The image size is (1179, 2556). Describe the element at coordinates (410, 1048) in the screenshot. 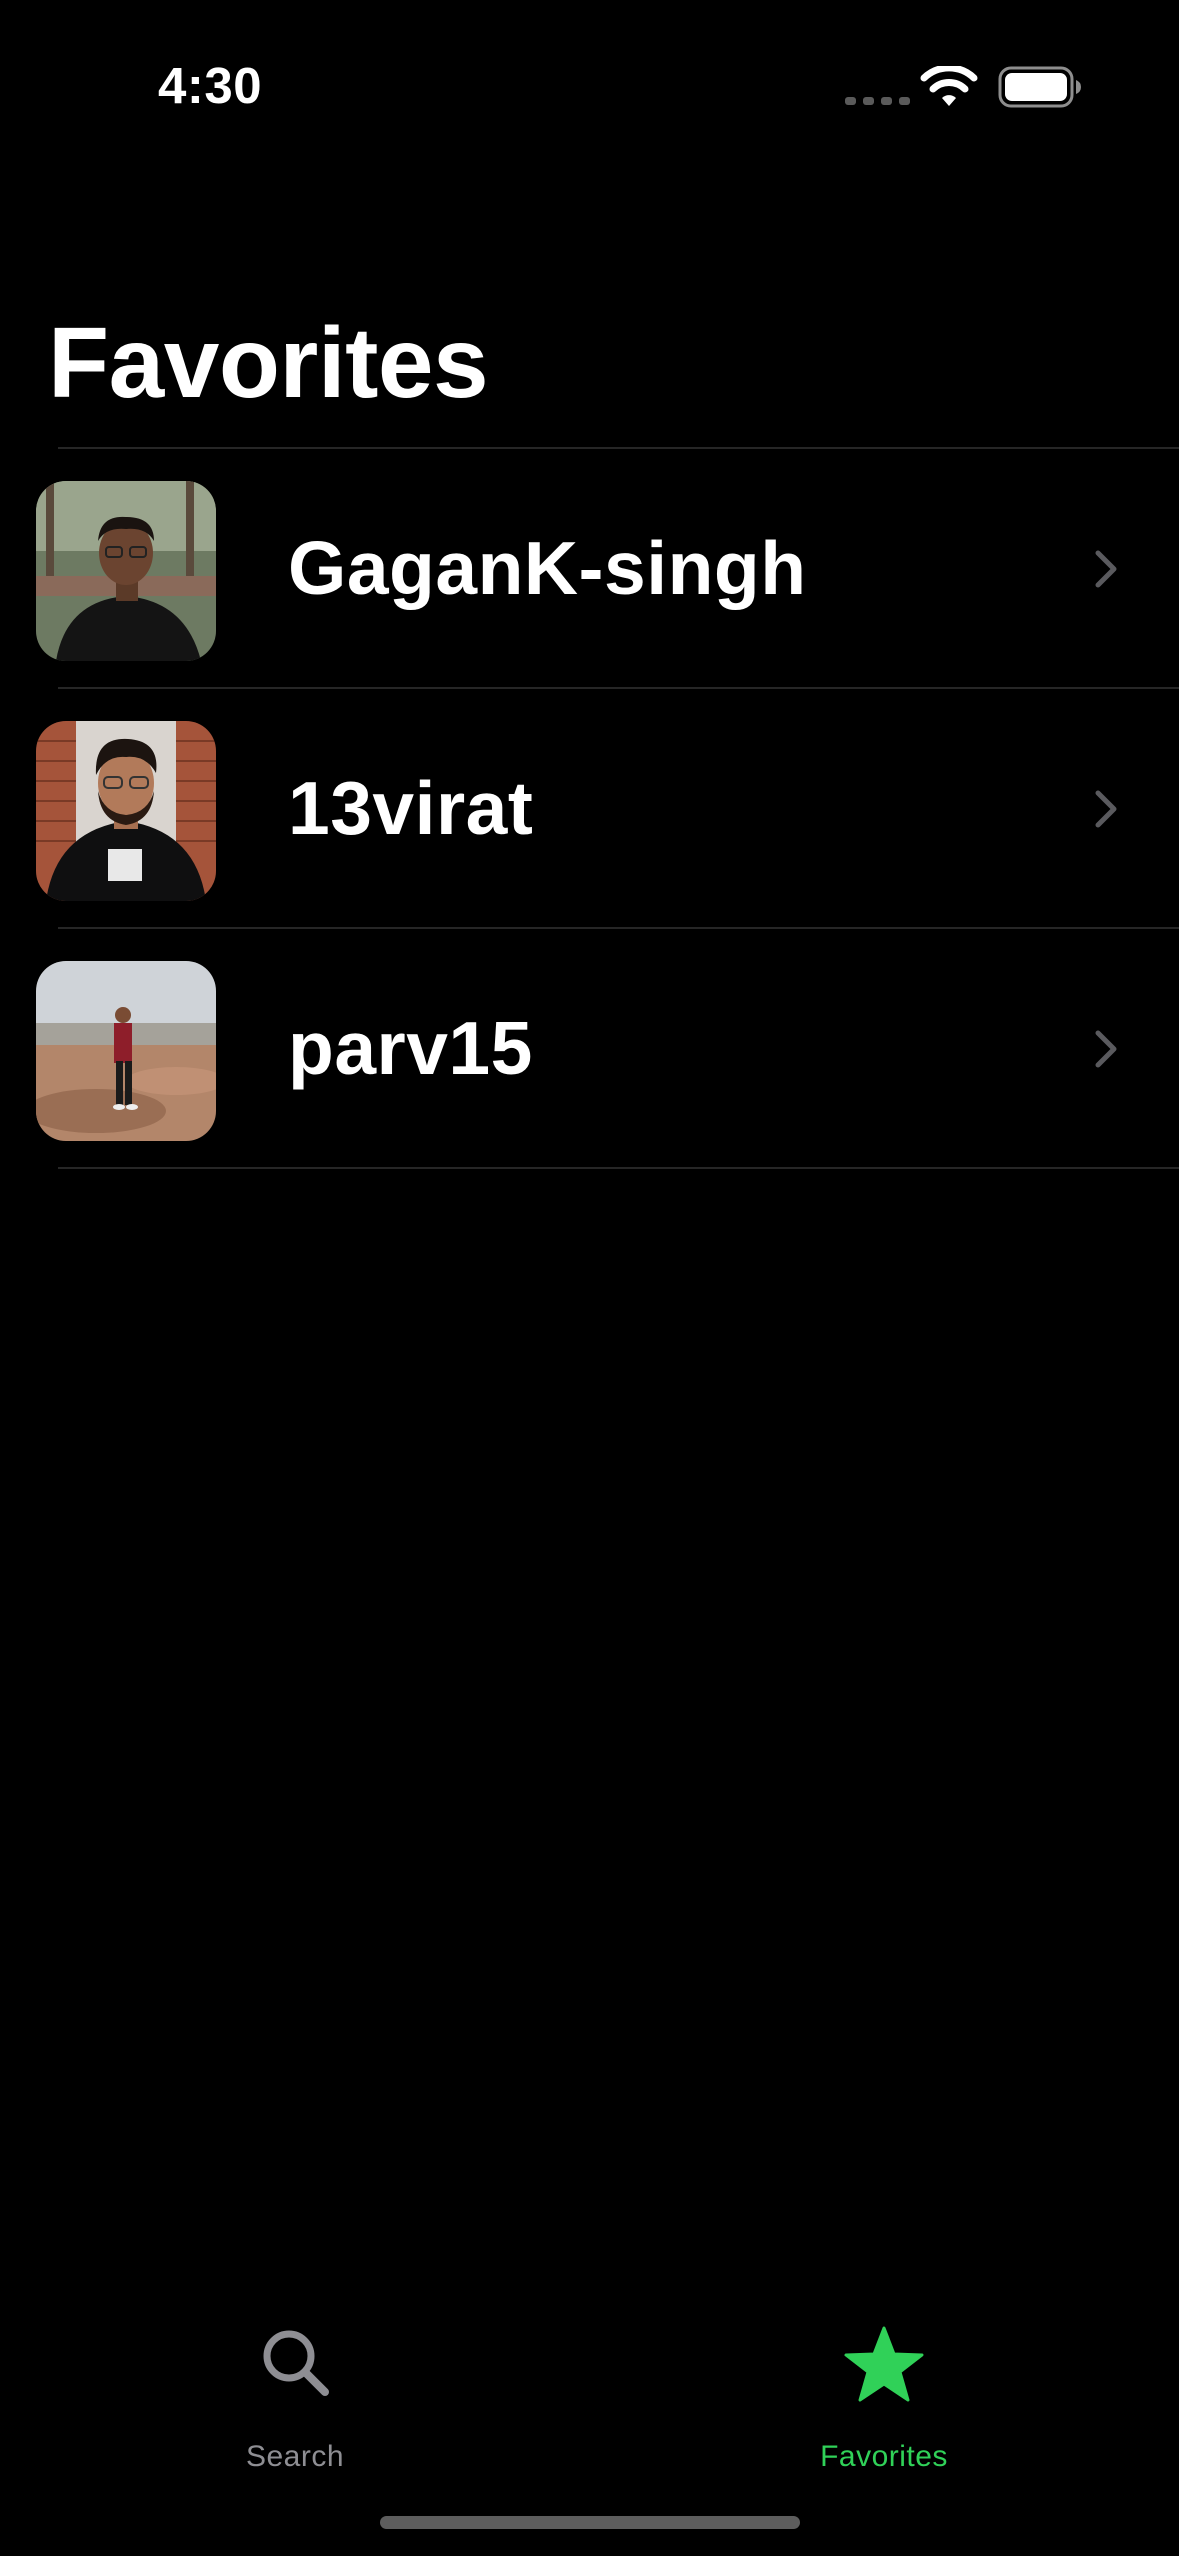

I see `favorite-username: parv15` at that location.